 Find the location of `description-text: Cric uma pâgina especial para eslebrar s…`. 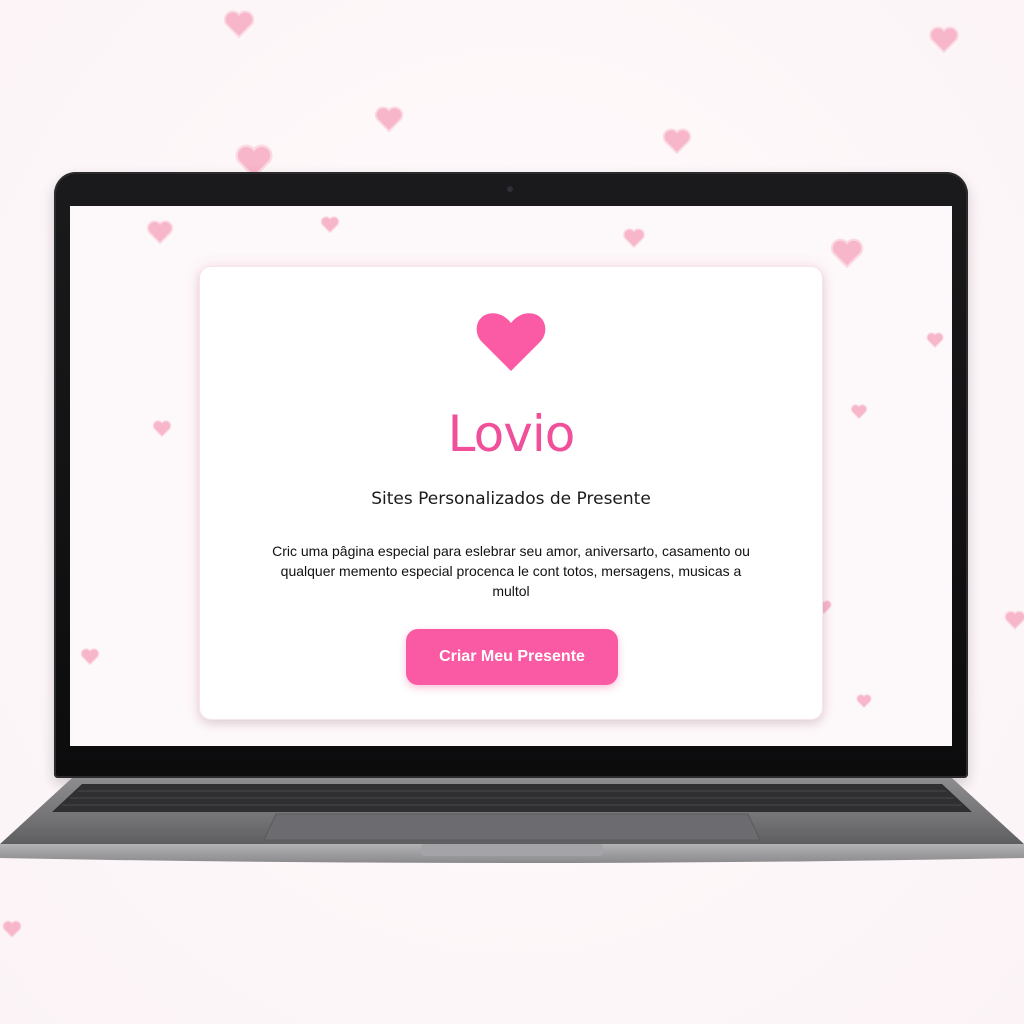

description-text: Cric uma pâgina especial para eslebrar s… is located at coordinates (511, 571).